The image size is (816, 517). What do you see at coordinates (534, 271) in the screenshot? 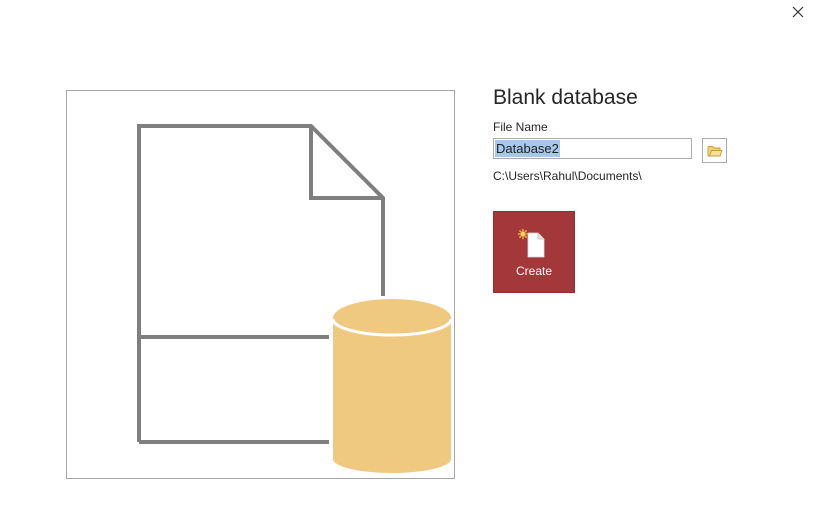
I see `create-button-label: Create` at bounding box center [534, 271].